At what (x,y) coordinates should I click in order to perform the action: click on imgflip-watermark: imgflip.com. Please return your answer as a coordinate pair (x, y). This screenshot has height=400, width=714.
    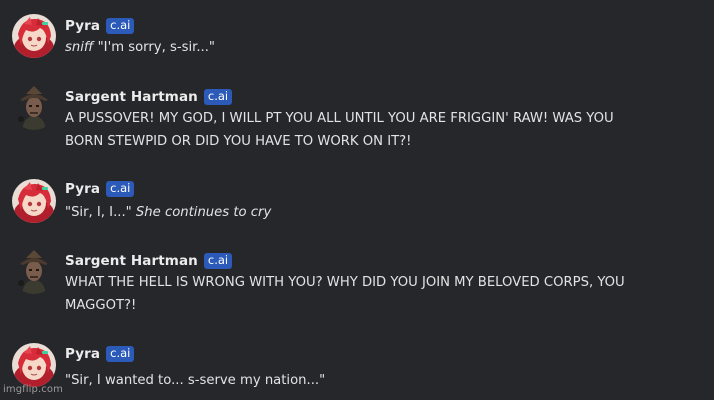
    Looking at the image, I should click on (33, 389).